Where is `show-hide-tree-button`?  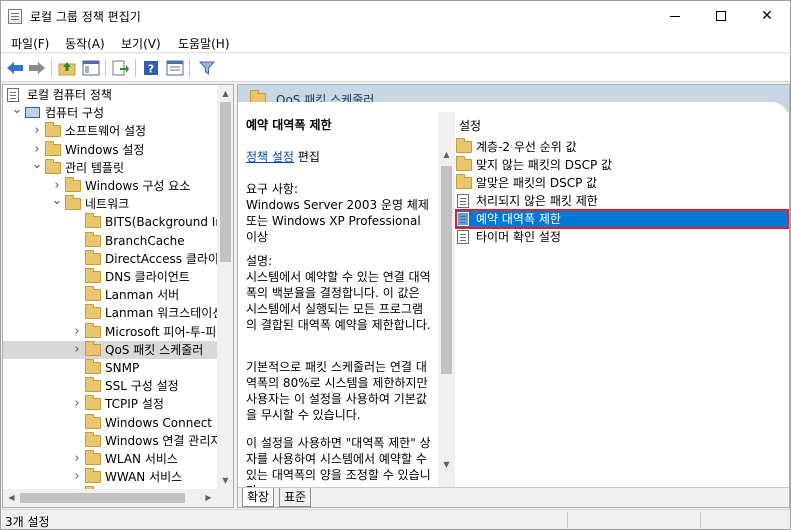 show-hide-tree-button is located at coordinates (91, 68).